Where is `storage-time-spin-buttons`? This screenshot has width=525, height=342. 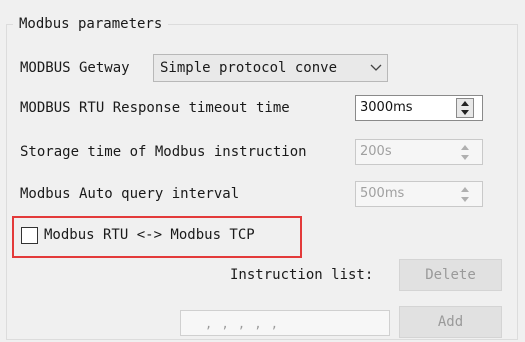
storage-time-spin-buttons is located at coordinates (465, 152).